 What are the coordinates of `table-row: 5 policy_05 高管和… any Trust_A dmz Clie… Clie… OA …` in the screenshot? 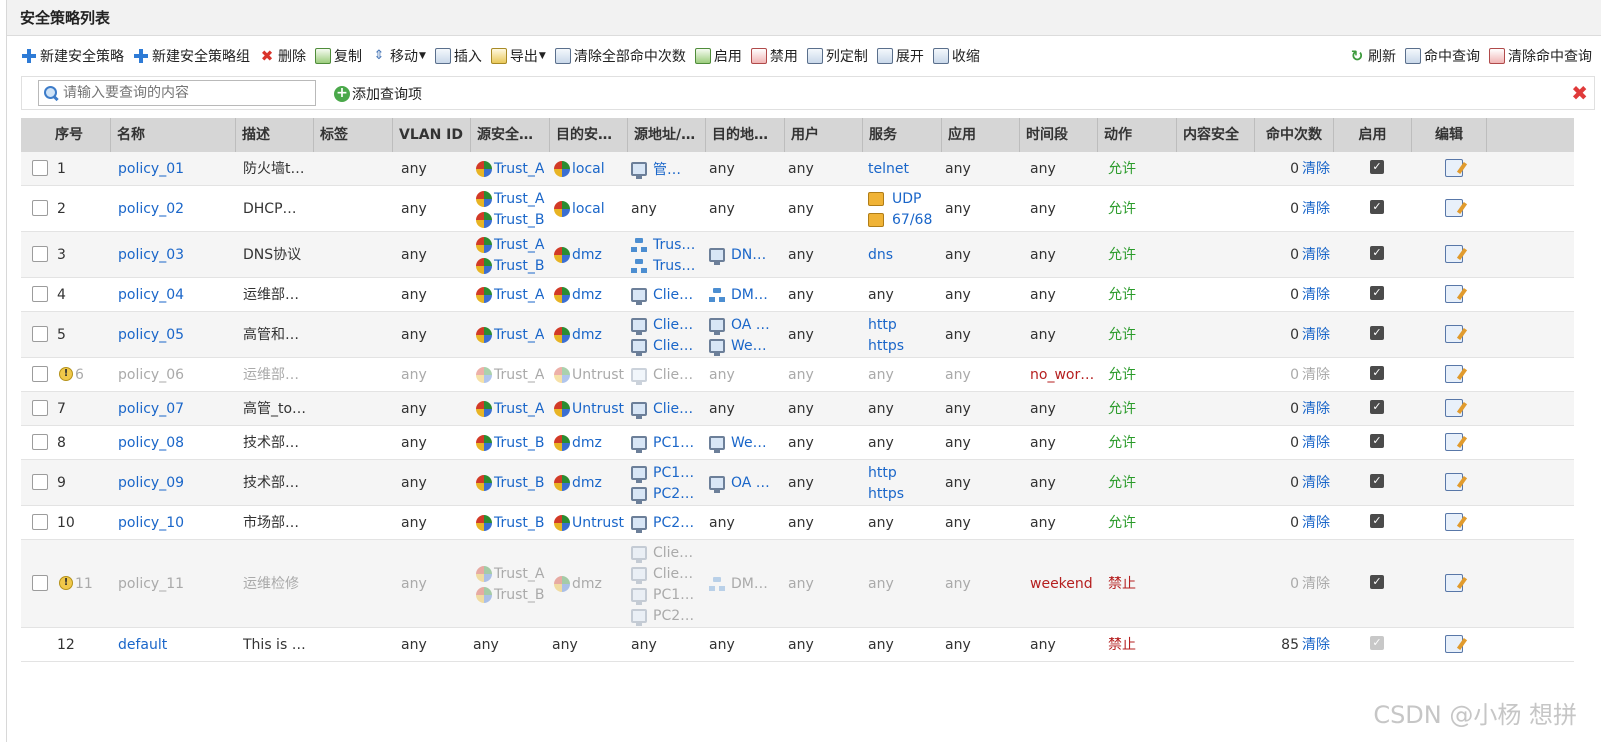 It's located at (797, 335).